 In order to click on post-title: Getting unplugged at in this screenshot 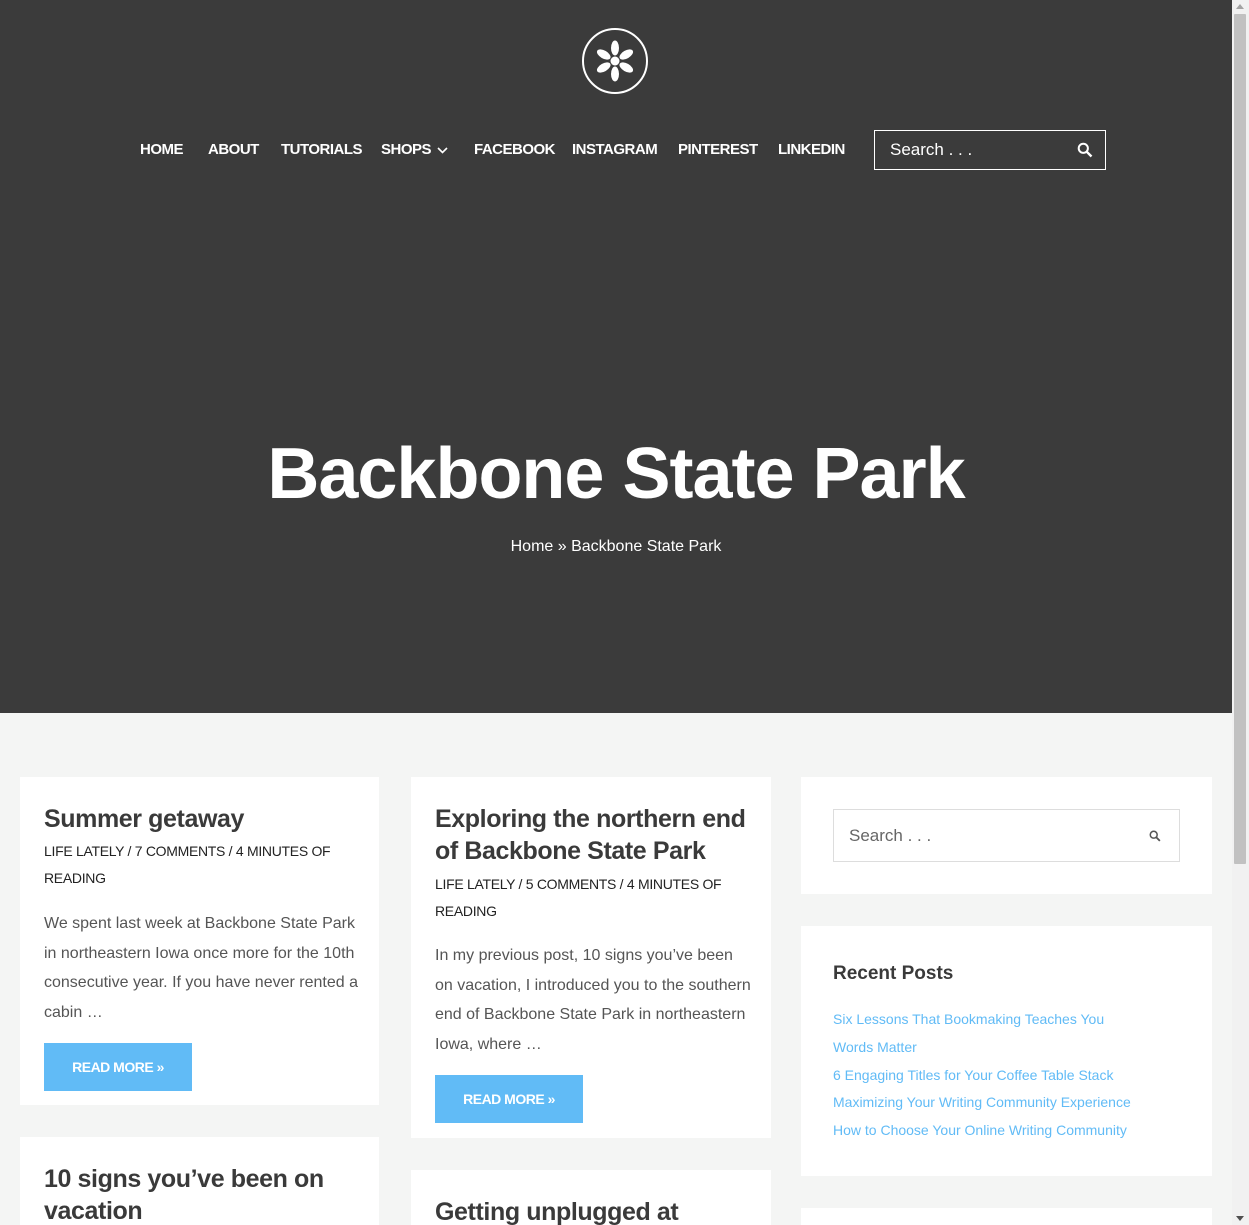, I will do `click(557, 1210)`.